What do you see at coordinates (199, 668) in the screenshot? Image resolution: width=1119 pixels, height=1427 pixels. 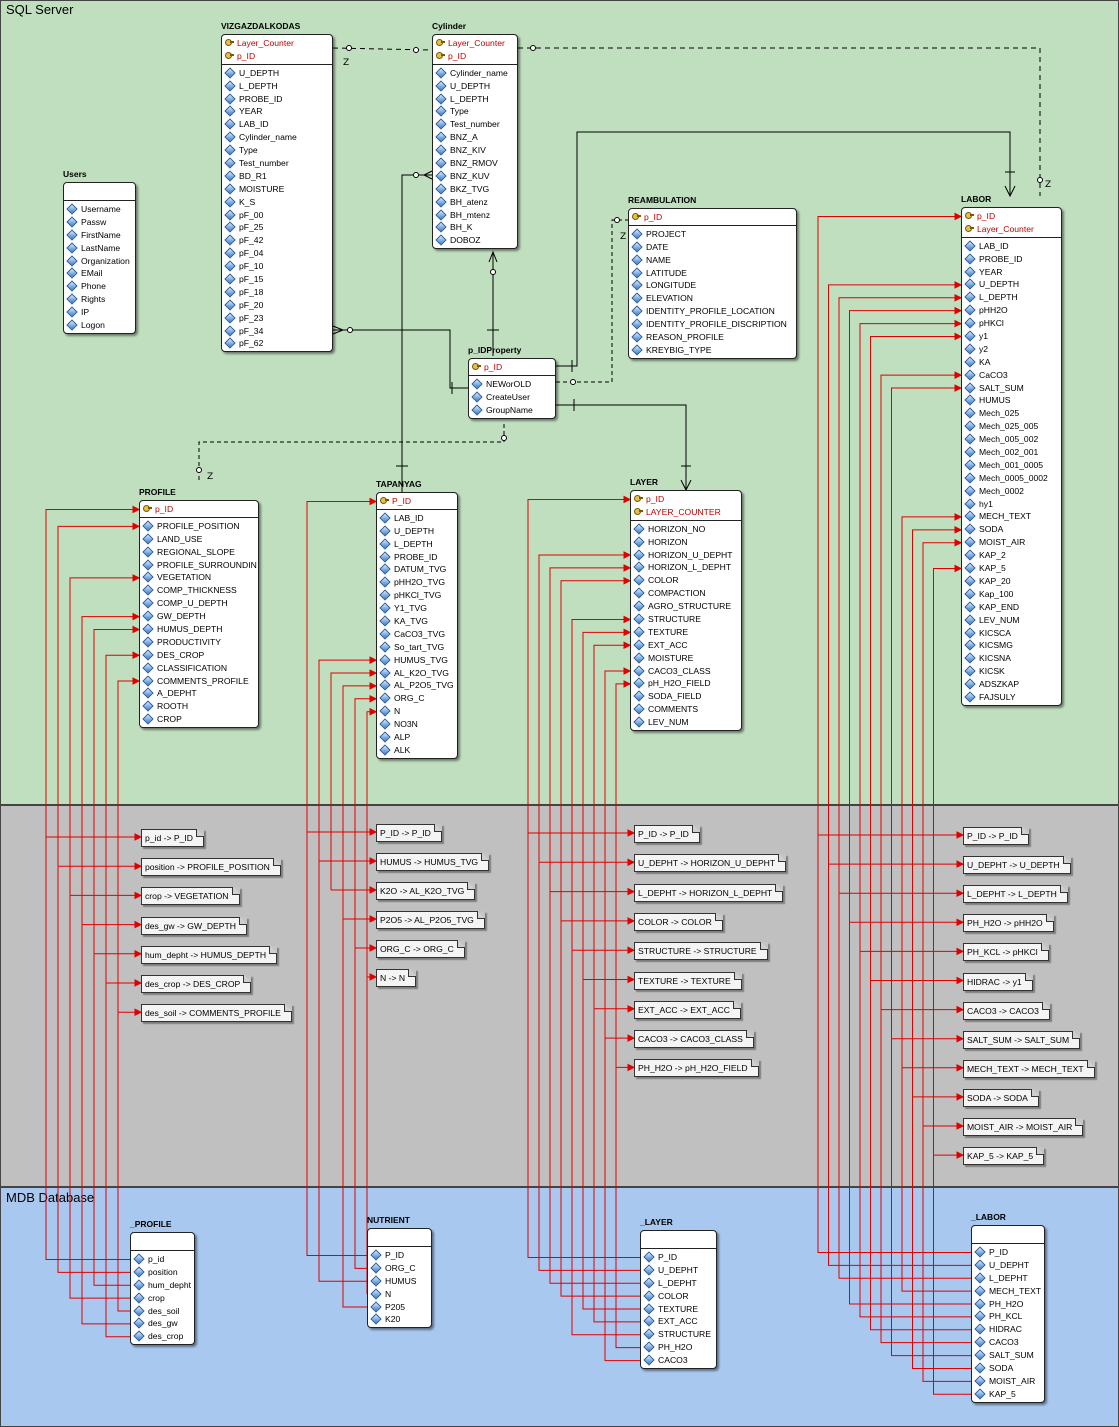 I see `table-column: CLASSIFICATION` at bounding box center [199, 668].